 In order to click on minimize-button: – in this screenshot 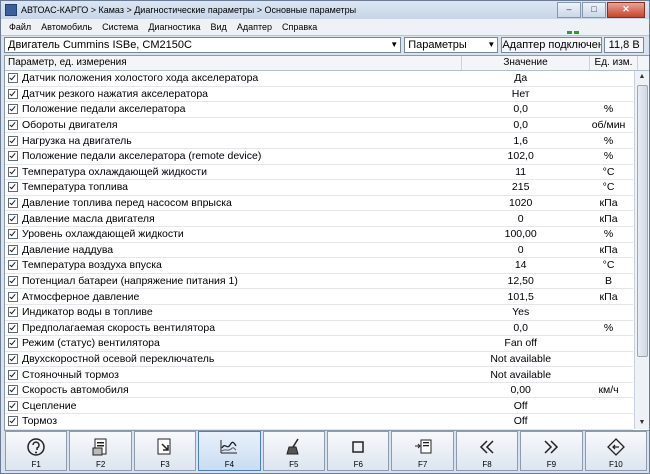, I will do `click(569, 10)`.